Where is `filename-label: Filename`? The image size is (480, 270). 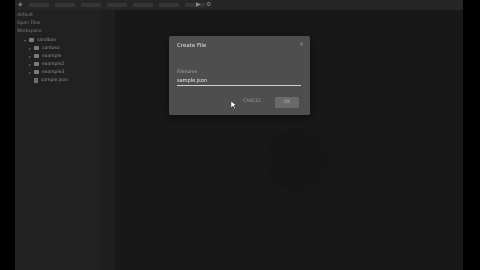
filename-label: Filename is located at coordinates (187, 72).